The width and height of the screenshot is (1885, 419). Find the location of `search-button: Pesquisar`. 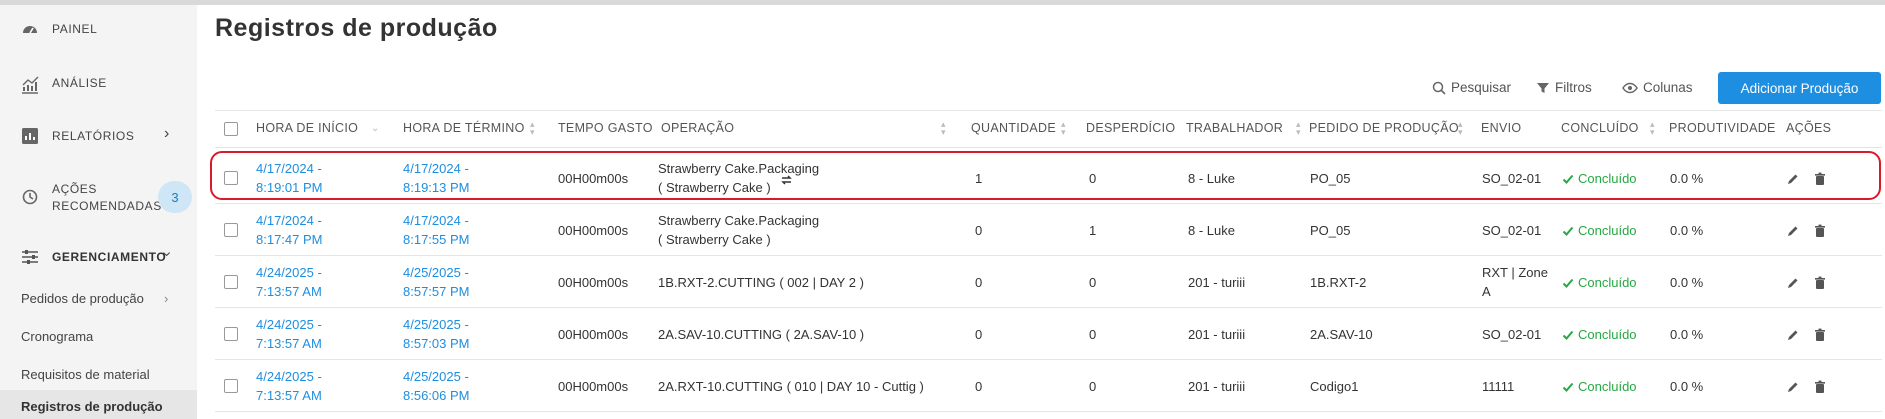

search-button: Pesquisar is located at coordinates (1471, 87).